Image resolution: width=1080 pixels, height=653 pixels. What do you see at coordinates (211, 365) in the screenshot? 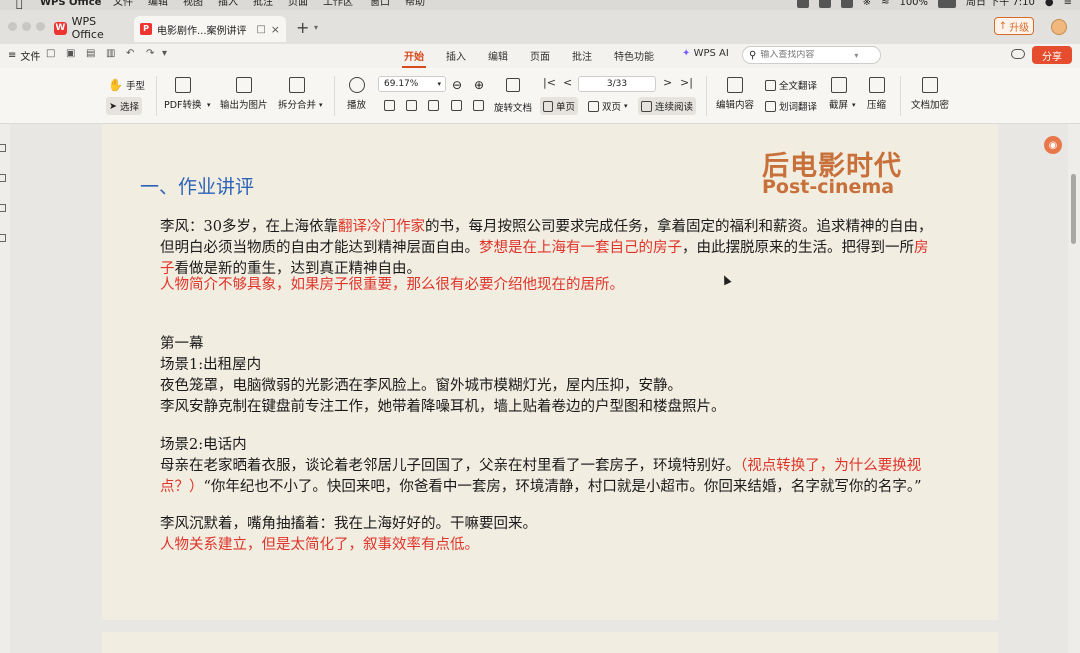
I see `scene-title: 场景1:出租屋内` at bounding box center [211, 365].